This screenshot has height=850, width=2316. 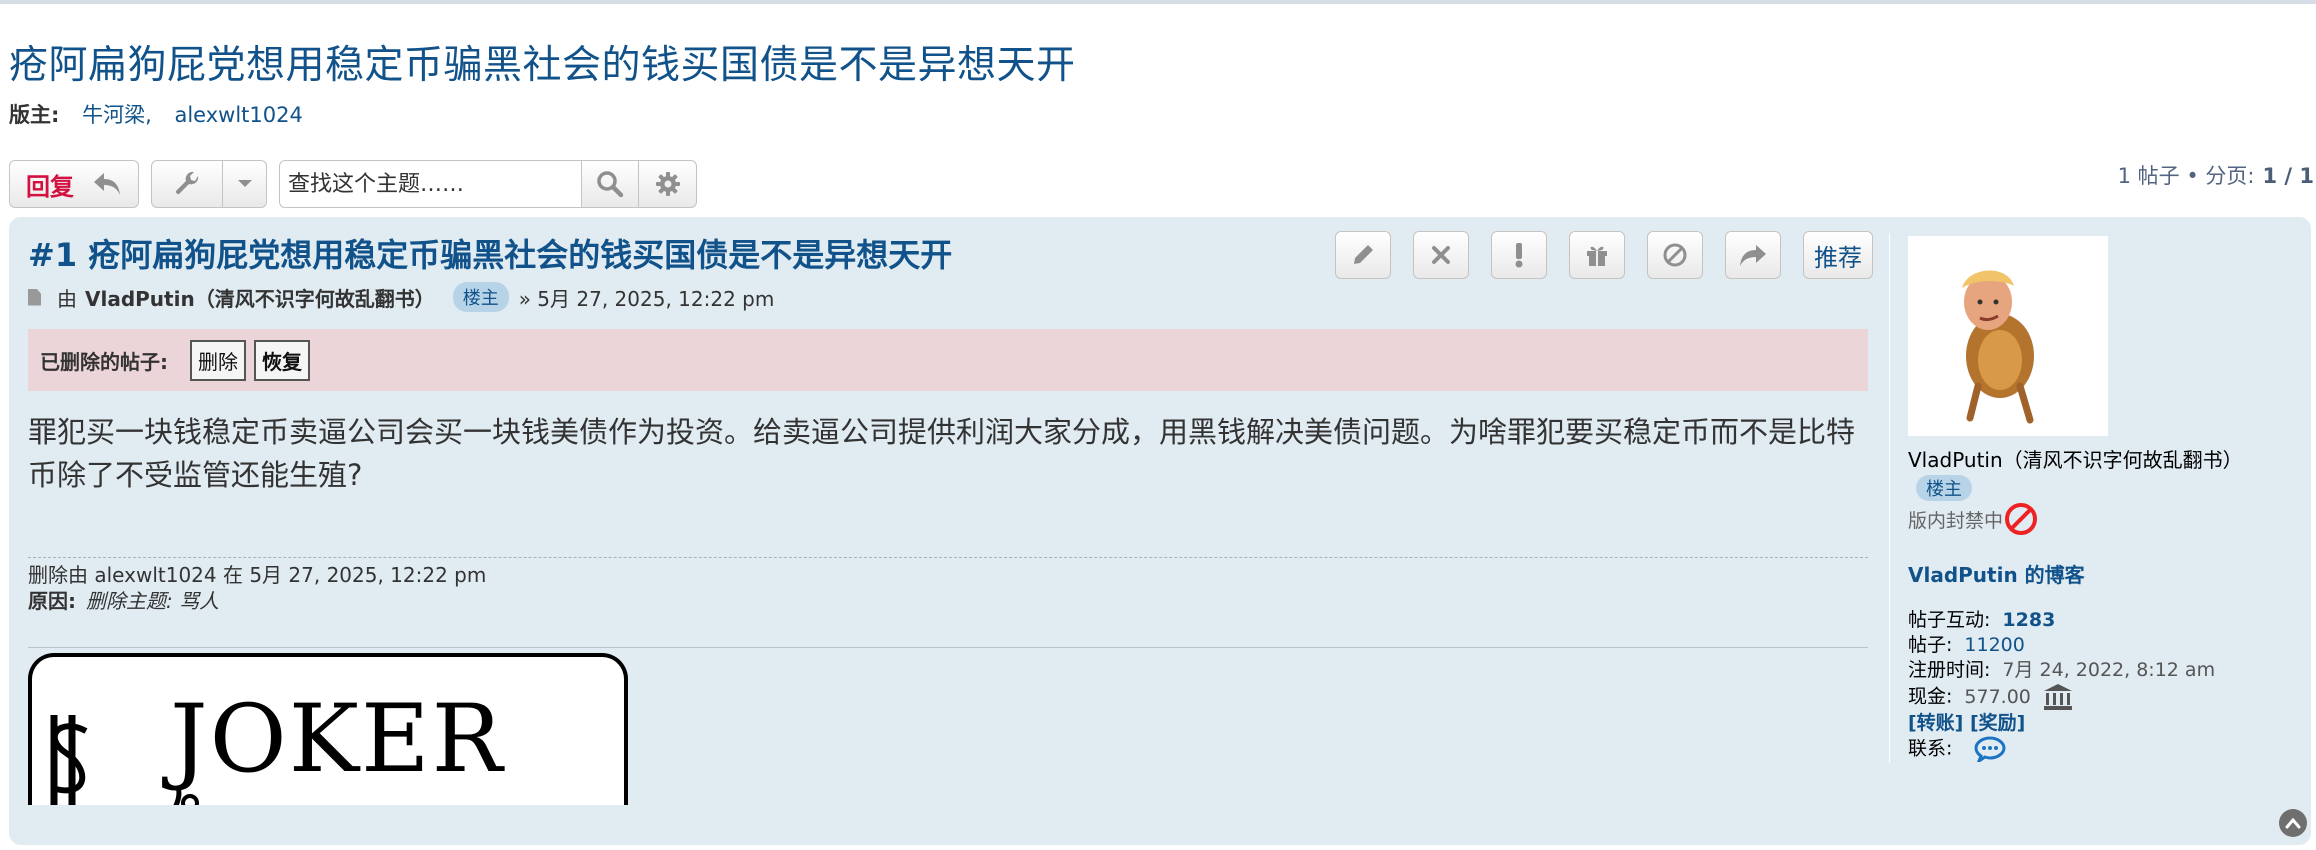 I want to click on ban-button, so click(x=1675, y=255).